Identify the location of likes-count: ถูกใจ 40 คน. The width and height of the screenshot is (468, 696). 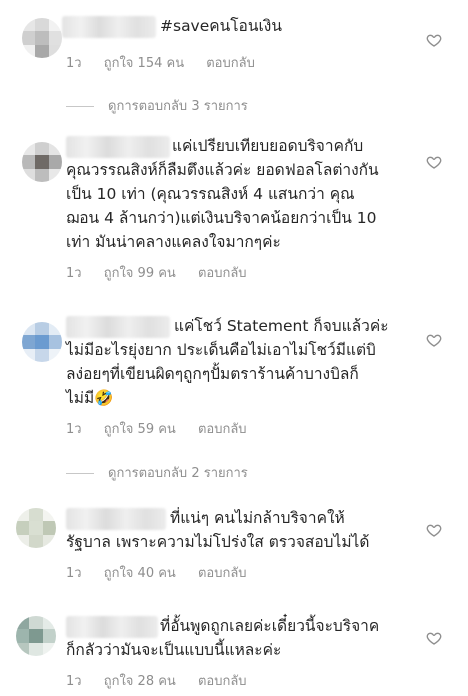
(140, 573).